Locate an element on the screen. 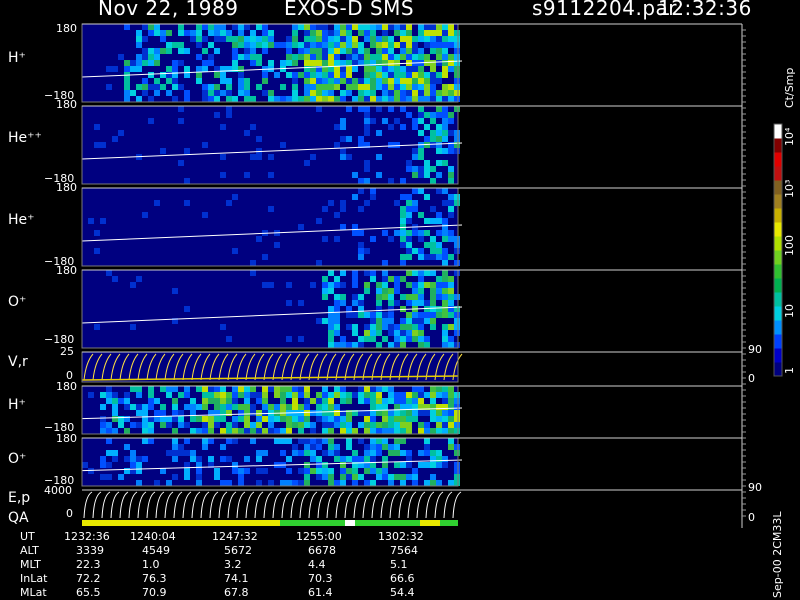 The width and height of the screenshot is (800, 600). footer-cell: 54.4 is located at coordinates (402, 592).